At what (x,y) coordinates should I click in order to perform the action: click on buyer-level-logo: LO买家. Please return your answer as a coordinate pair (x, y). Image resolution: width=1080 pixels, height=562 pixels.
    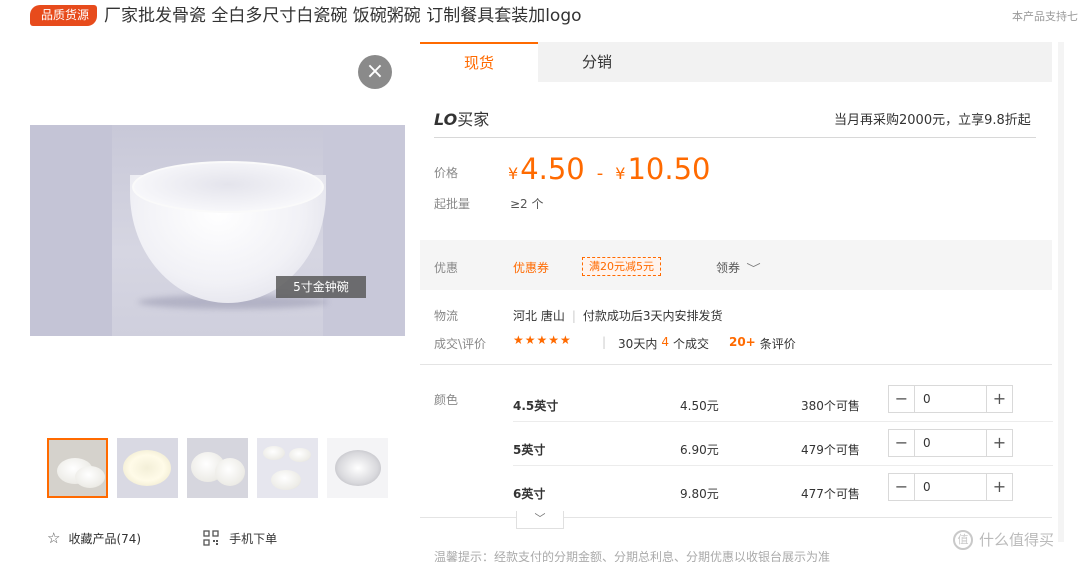
    Looking at the image, I should click on (461, 118).